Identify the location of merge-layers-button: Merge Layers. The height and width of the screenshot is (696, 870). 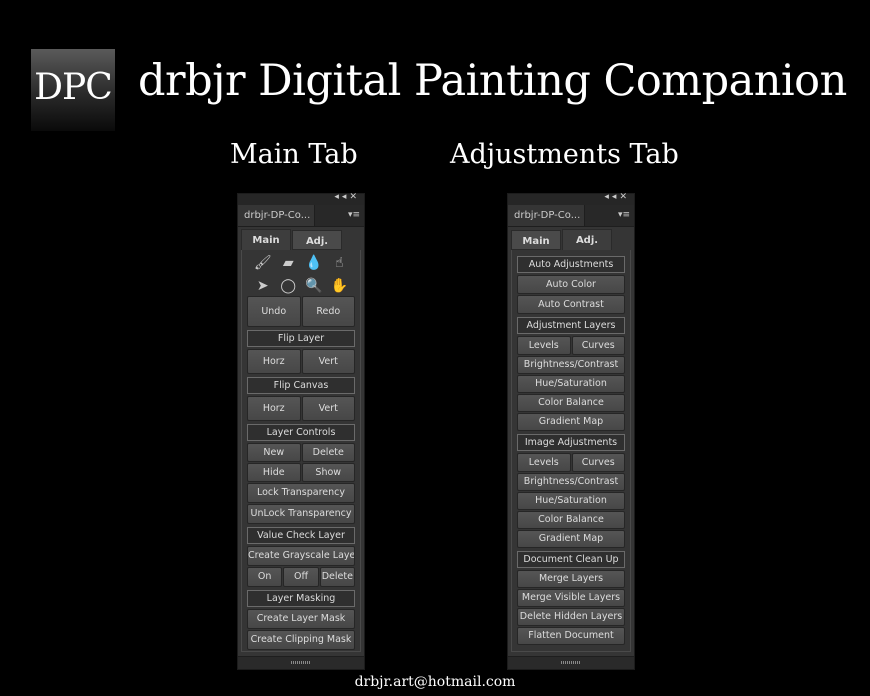
(571, 579).